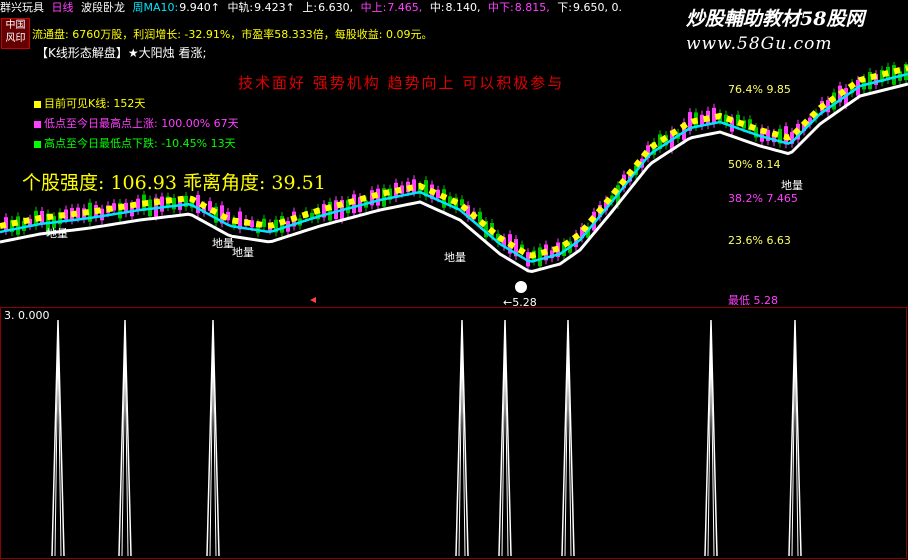  I want to click on watermark-url: www.58Gu.com, so click(759, 44).